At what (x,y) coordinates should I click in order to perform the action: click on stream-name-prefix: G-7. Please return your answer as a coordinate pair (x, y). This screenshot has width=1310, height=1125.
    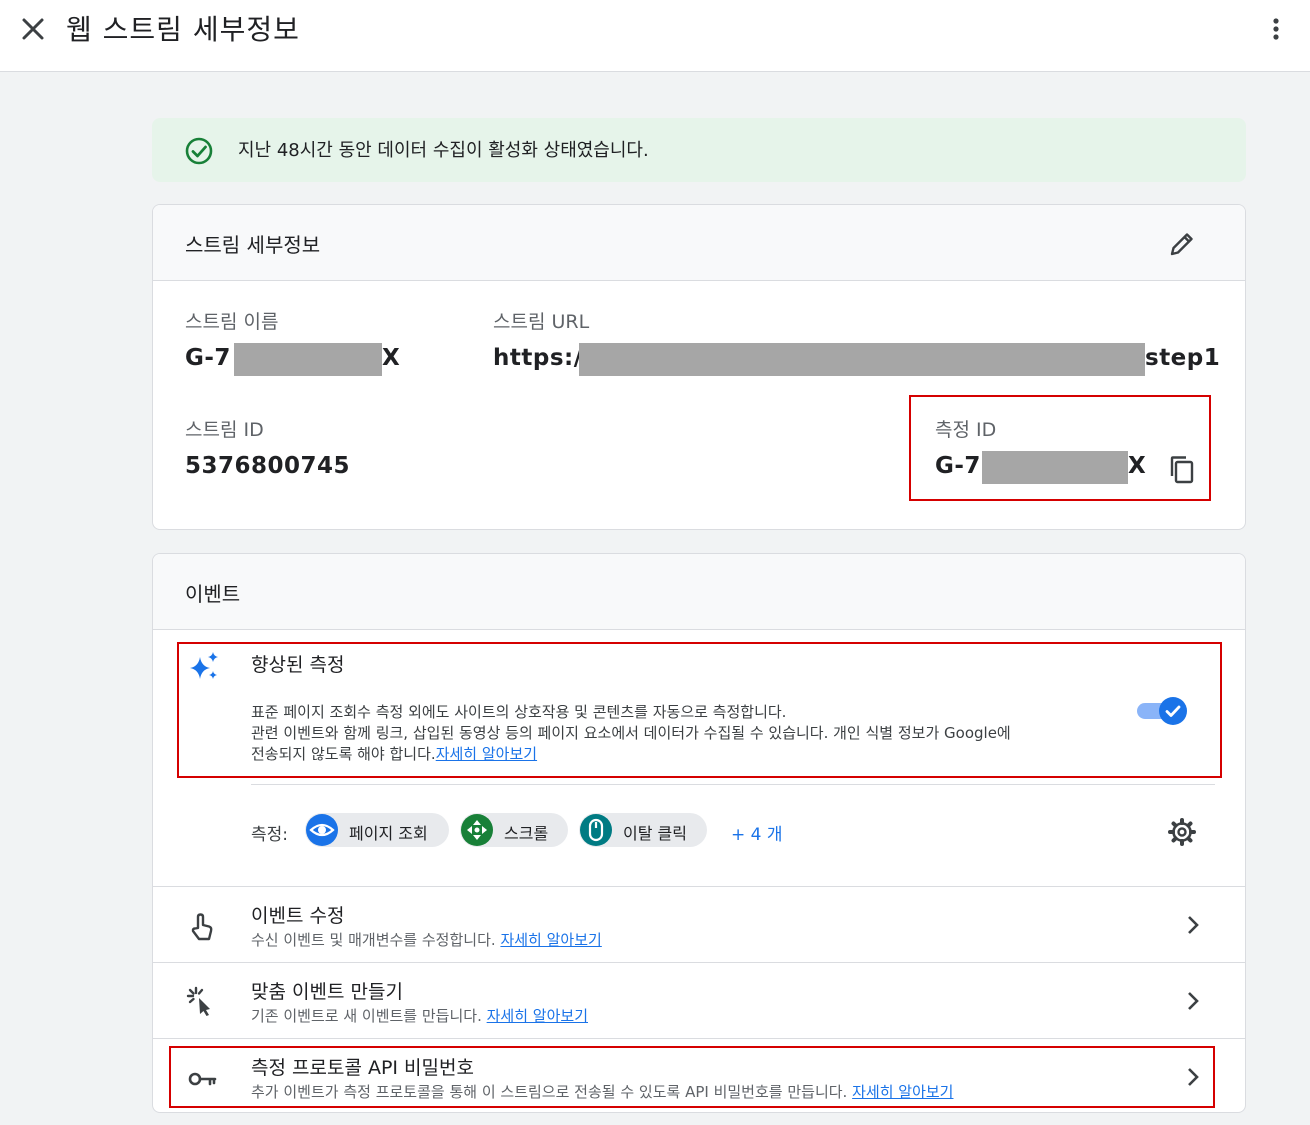
    Looking at the image, I should click on (208, 358).